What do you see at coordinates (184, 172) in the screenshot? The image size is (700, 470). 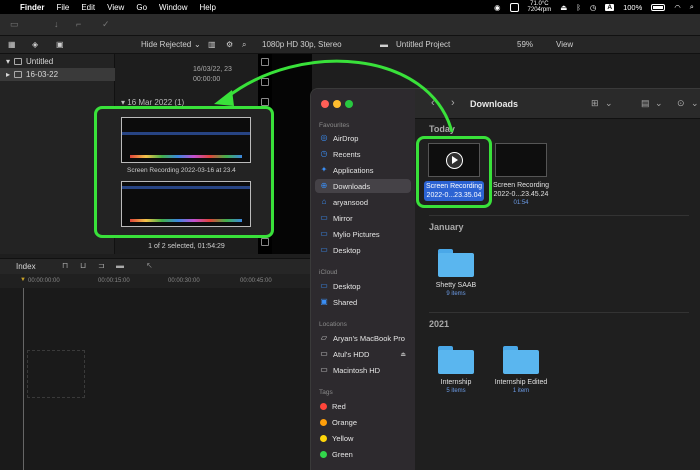 I see `clip-highlight-box: Screen Recording 2022-03-16 at 23.4` at bounding box center [184, 172].